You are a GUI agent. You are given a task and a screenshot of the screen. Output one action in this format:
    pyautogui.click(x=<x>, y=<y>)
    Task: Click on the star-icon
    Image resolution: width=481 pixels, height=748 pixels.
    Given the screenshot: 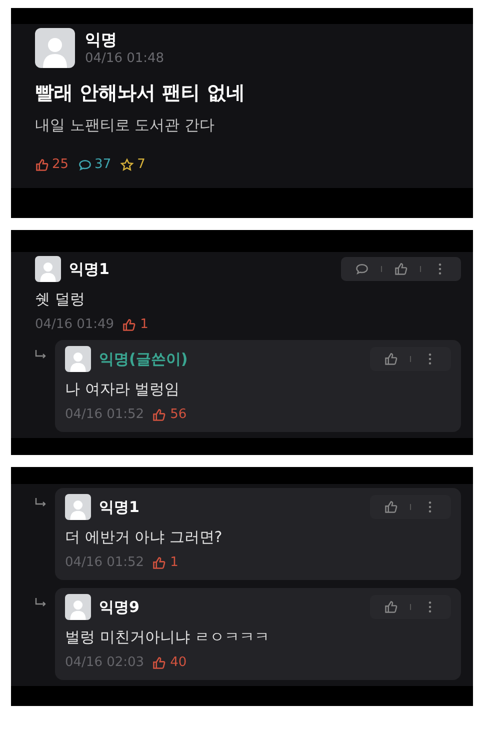 What is the action you would take?
    pyautogui.click(x=127, y=165)
    